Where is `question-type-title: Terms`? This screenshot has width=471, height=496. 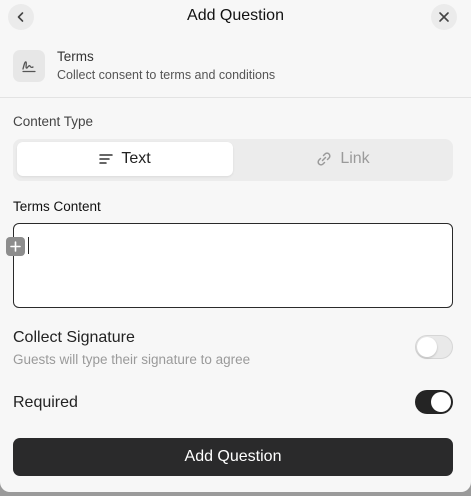
question-type-title: Terms is located at coordinates (75, 56).